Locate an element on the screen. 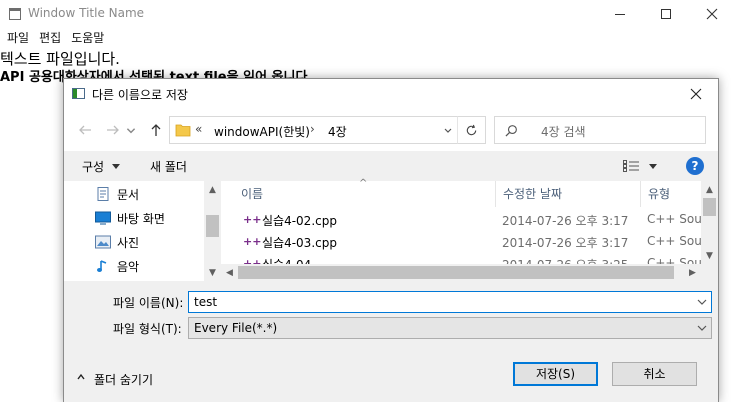 This screenshot has width=735, height=402. menu-file: 파일 is located at coordinates (18, 38).